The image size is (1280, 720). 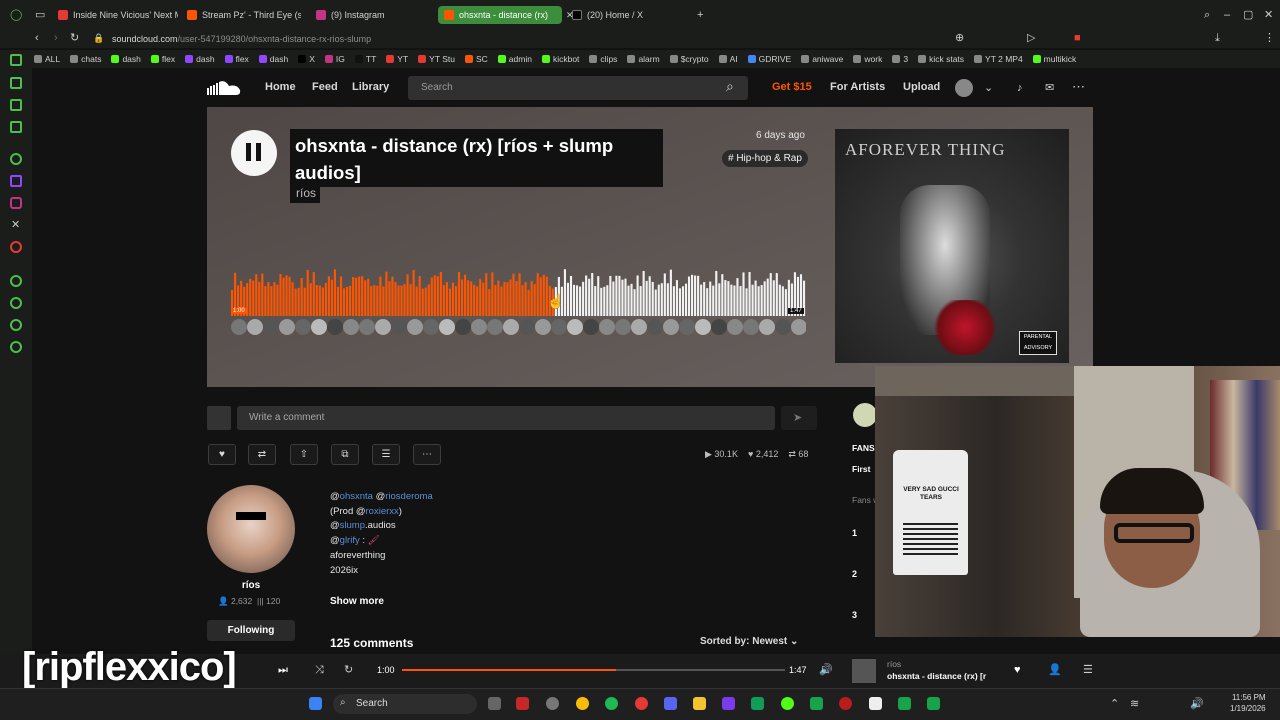 What do you see at coordinates (251, 529) in the screenshot?
I see `artist-avatar` at bounding box center [251, 529].